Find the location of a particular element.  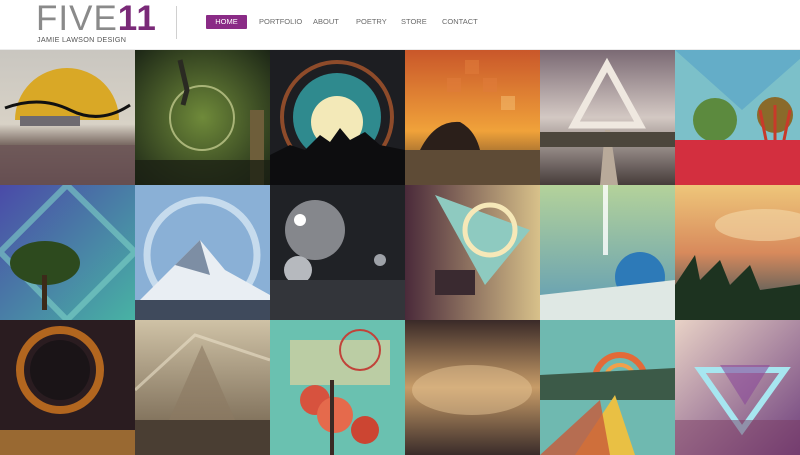

logo-word: FIVE is located at coordinates (77, 19).